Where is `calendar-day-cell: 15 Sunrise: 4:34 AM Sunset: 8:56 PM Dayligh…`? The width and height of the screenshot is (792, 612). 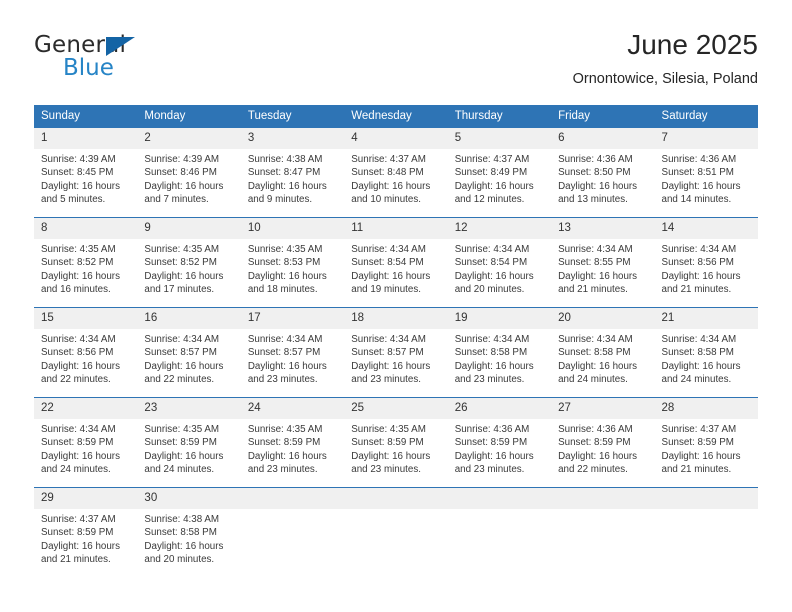 calendar-day-cell: 15 Sunrise: 4:34 AM Sunset: 8:56 PM Dayligh… is located at coordinates (86, 352).